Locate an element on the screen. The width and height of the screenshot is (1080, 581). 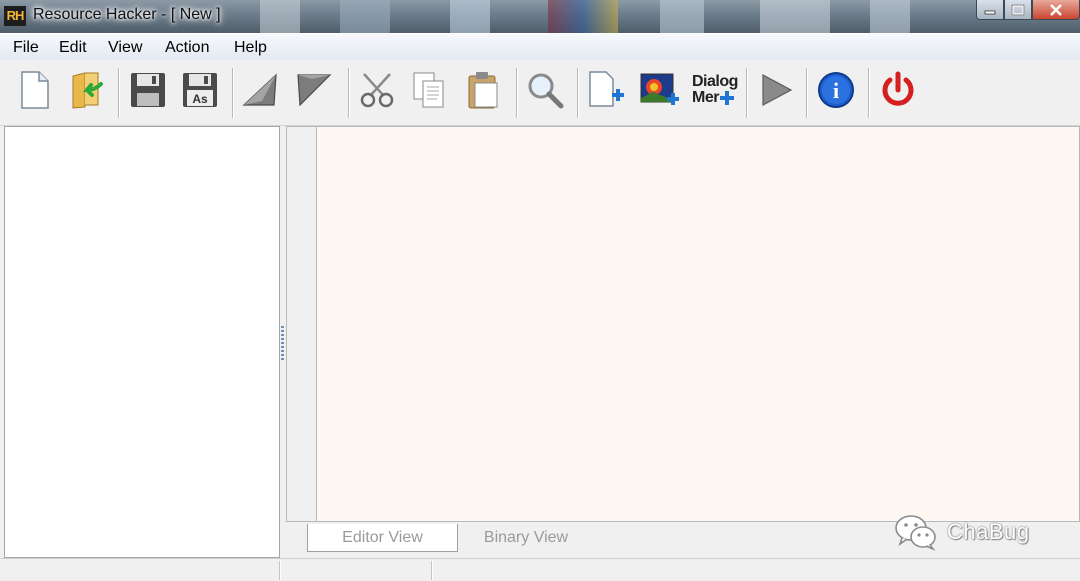
compare-icon is located at coordinates (314, 90).